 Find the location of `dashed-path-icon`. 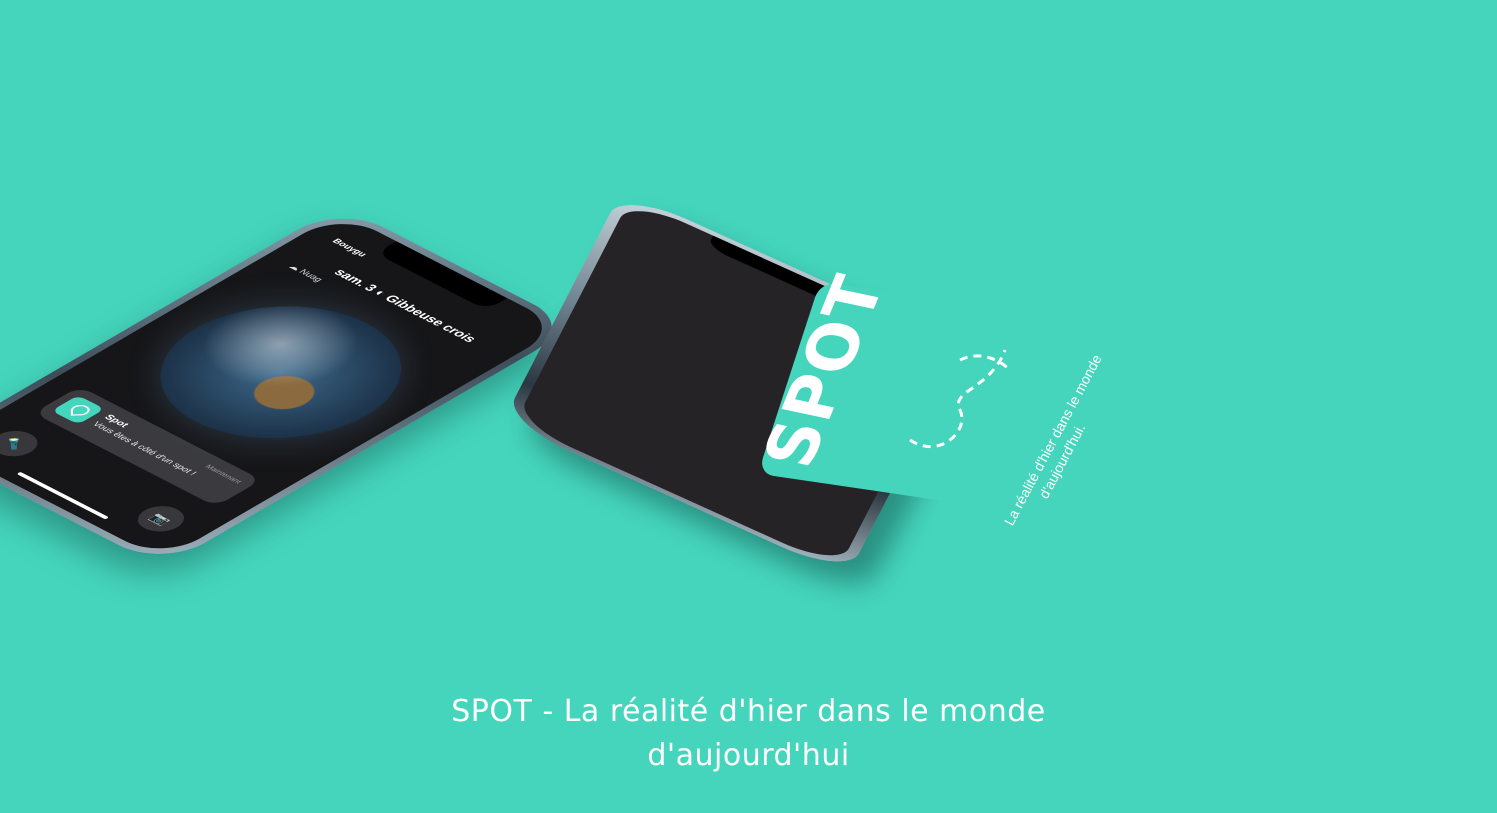

dashed-path-icon is located at coordinates (960, 398).